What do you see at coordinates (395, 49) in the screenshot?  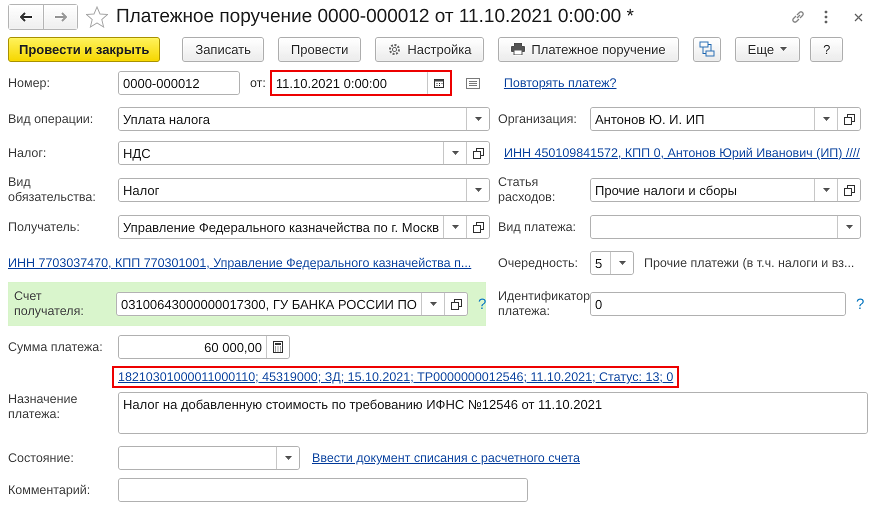 I see `settings-icon` at bounding box center [395, 49].